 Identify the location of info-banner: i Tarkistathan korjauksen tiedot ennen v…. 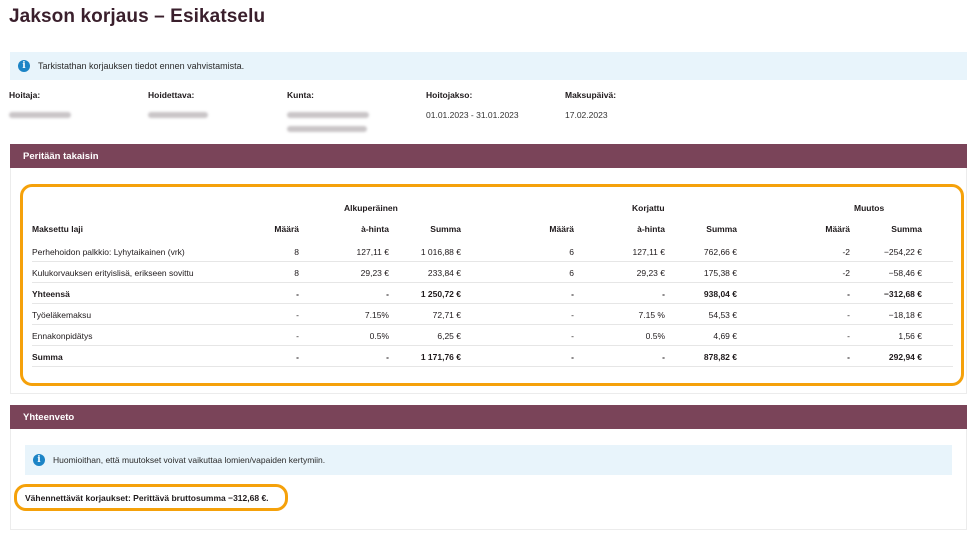
(488, 66).